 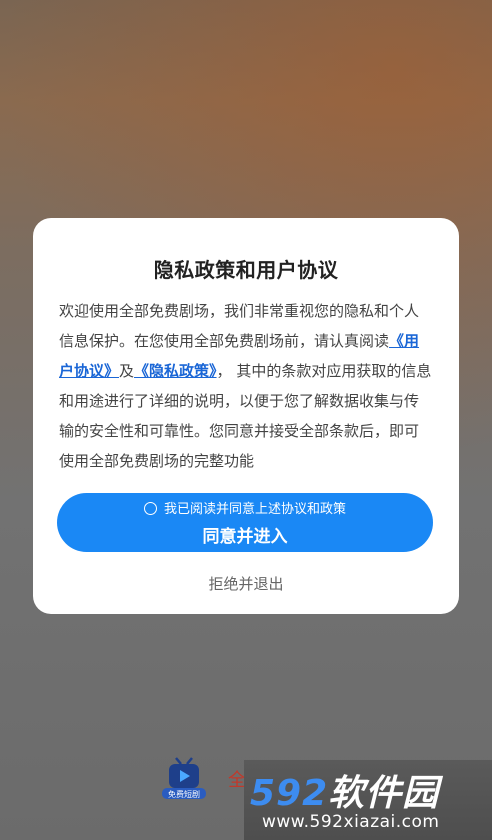 I want to click on consent-label: 我已阅读并同意上述协议和政策, so click(x=254, y=509).